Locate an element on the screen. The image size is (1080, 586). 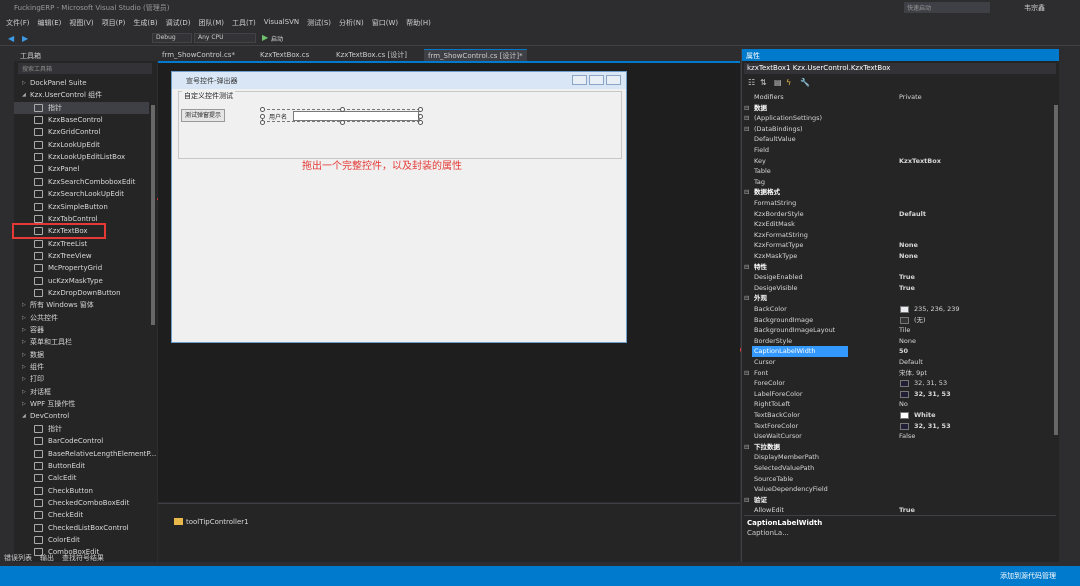
properties-scrollbar is located at coordinates (1056, 270).